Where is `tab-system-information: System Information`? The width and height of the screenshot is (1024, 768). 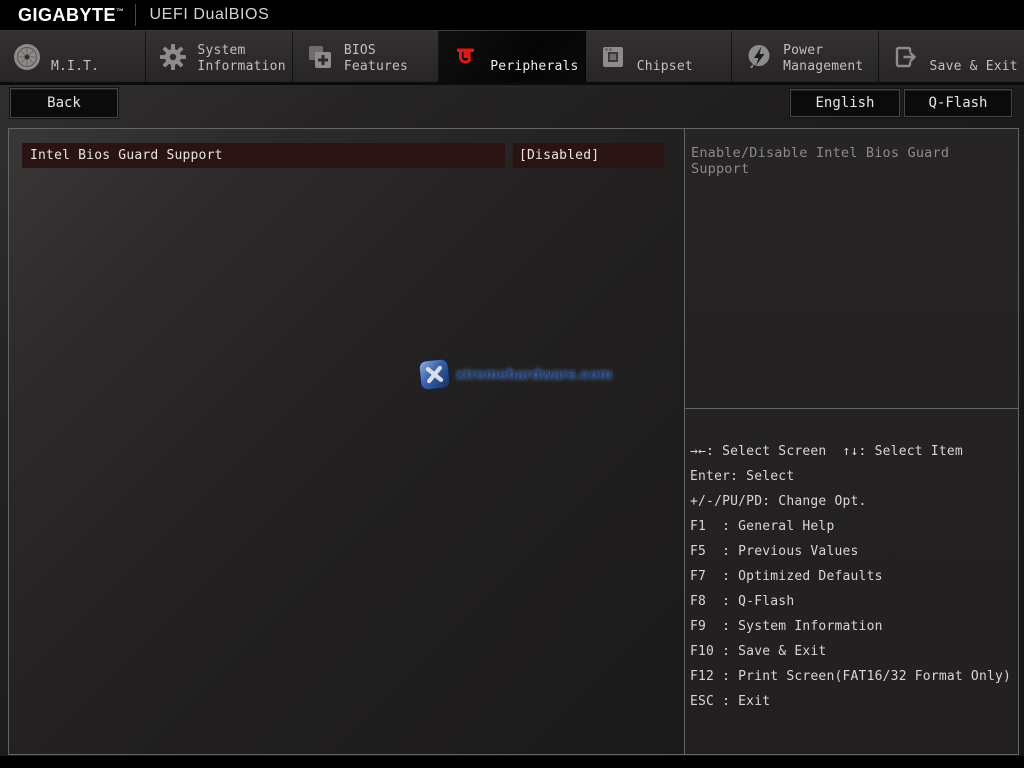 tab-system-information: System Information is located at coordinates (219, 56).